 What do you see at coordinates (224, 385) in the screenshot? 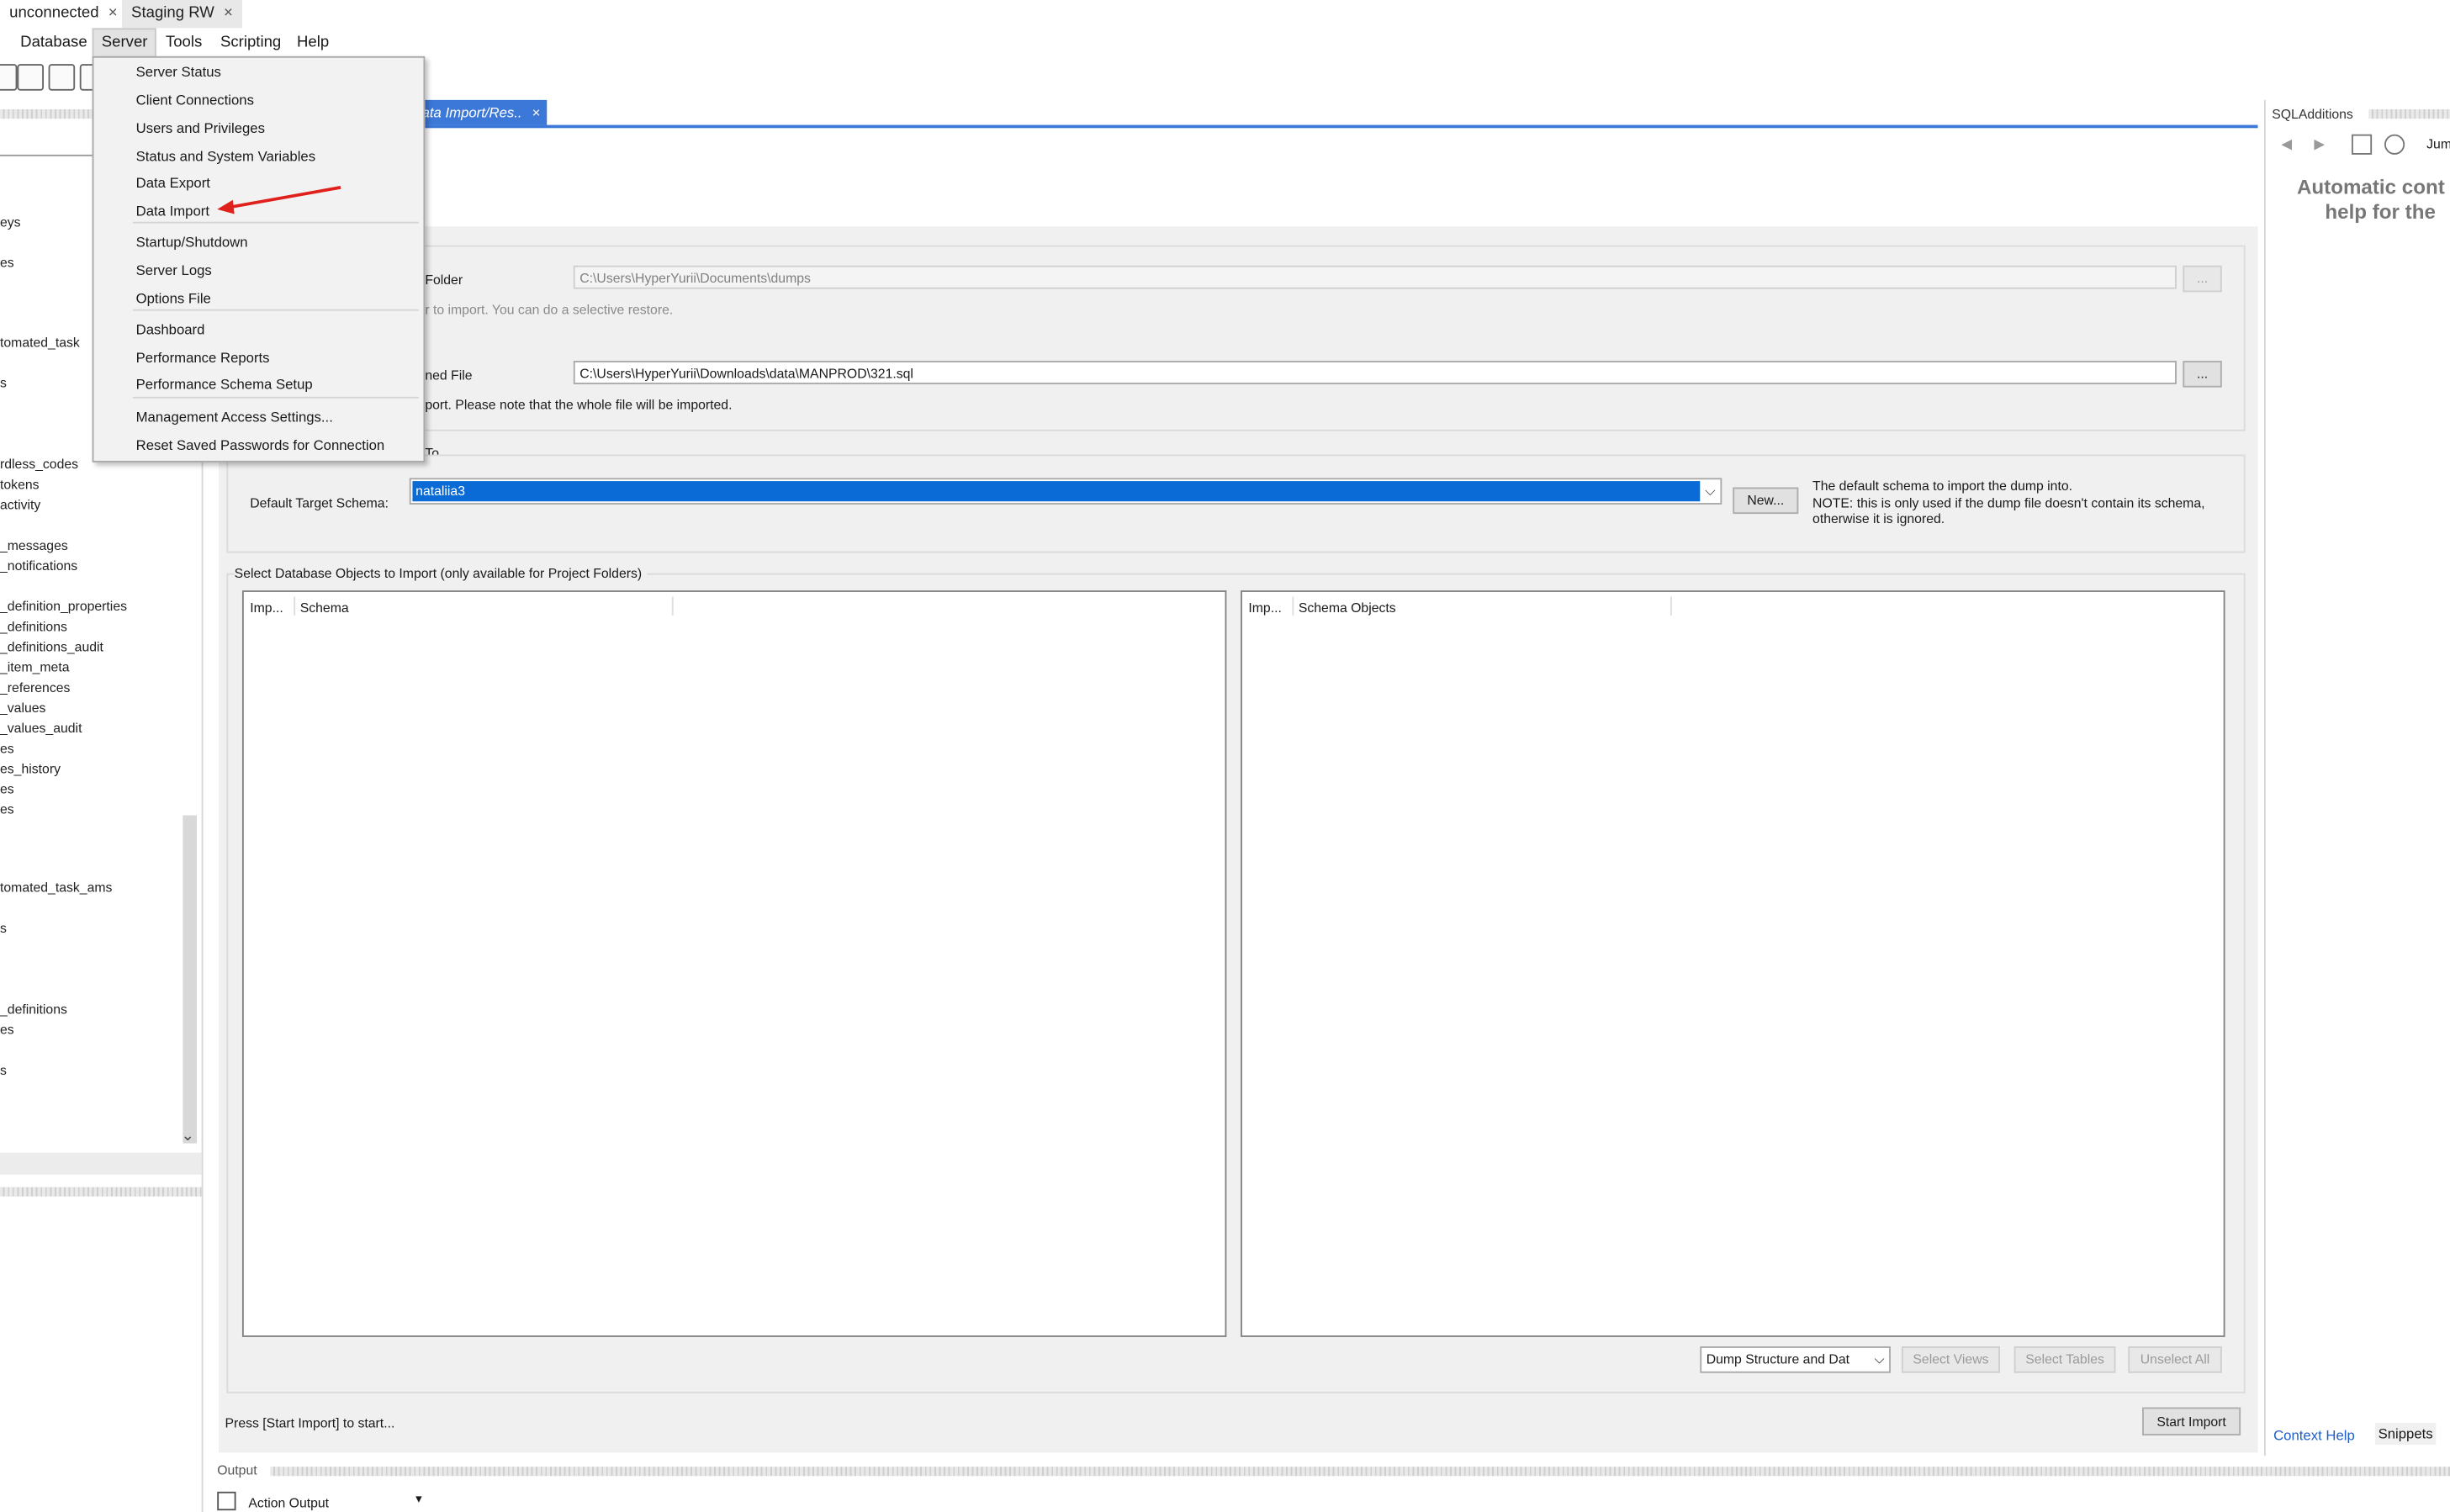
I see `menu-item-performance-schema-setup: Performance Schema Setup` at bounding box center [224, 385].